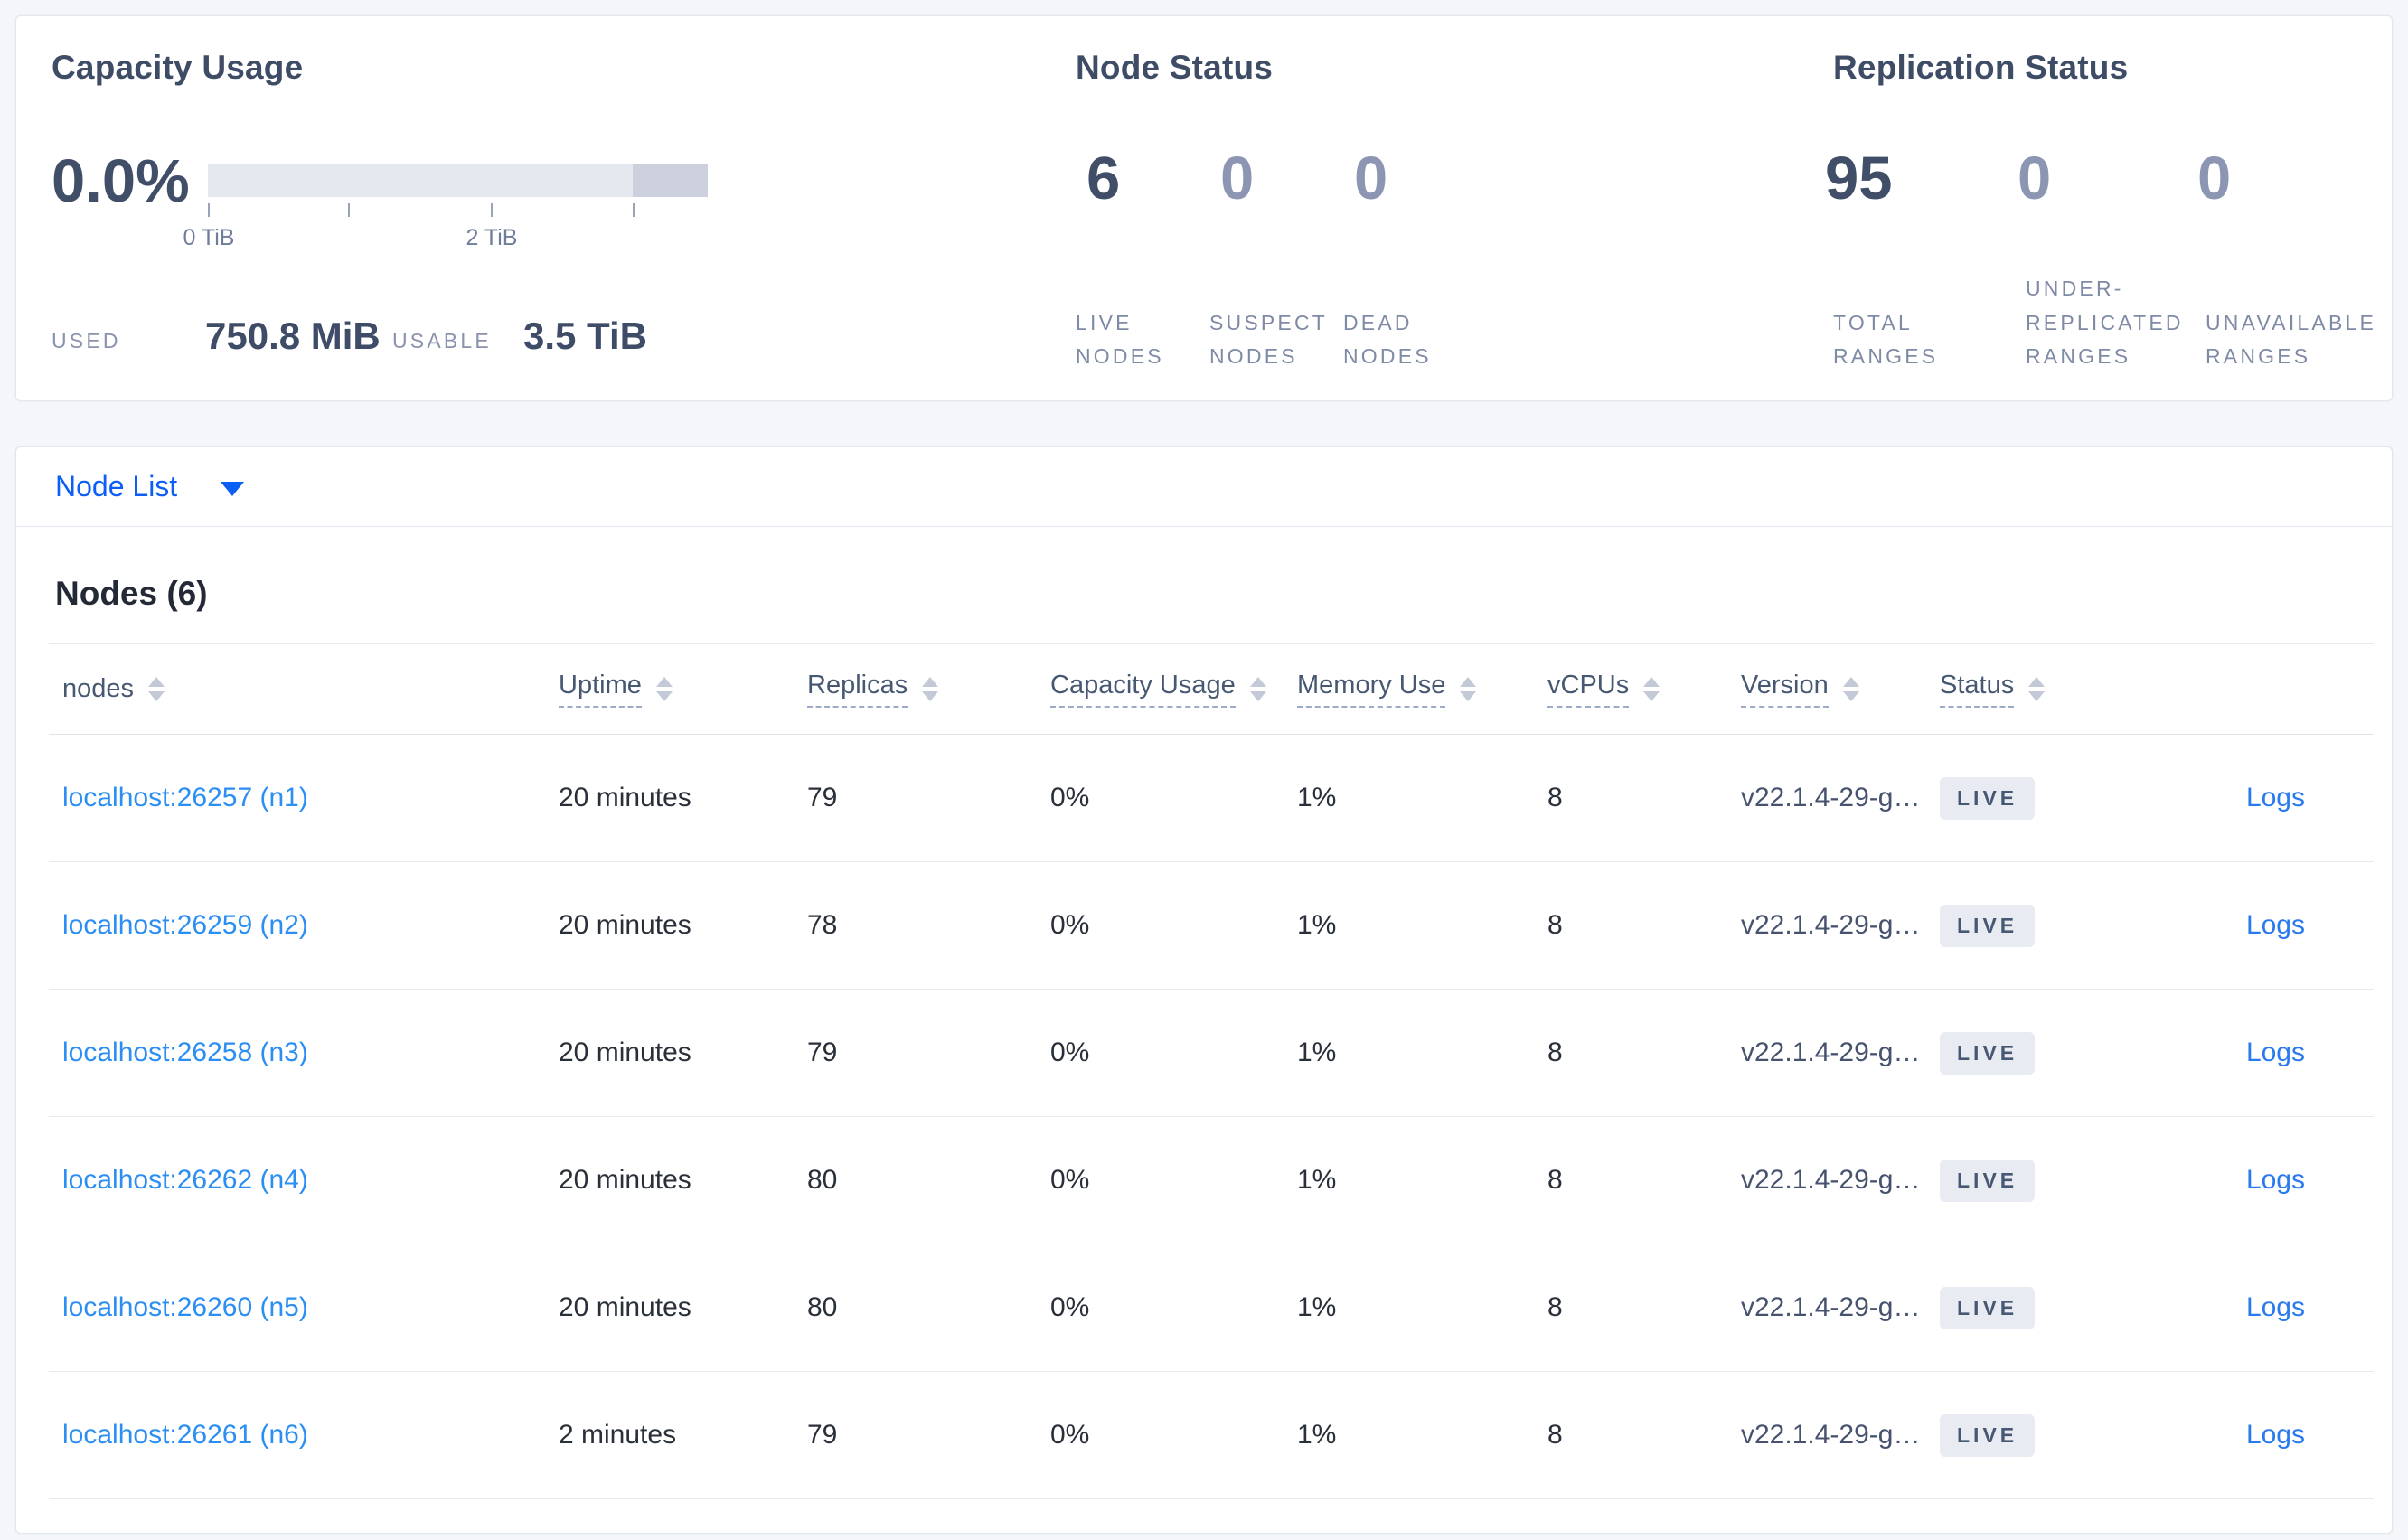 Image resolution: width=2408 pixels, height=1540 pixels. What do you see at coordinates (1173, 689) in the screenshot?
I see `column-header-capacity-usage: Capacity Usage` at bounding box center [1173, 689].